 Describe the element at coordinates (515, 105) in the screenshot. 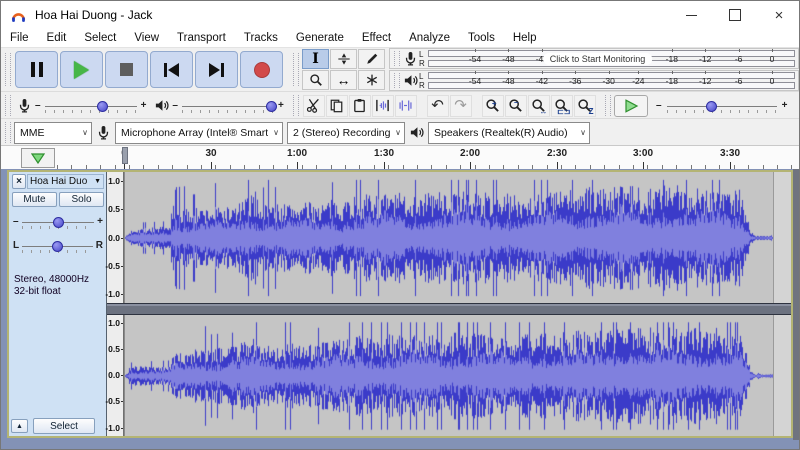

I see `zoom-out-button: –` at that location.